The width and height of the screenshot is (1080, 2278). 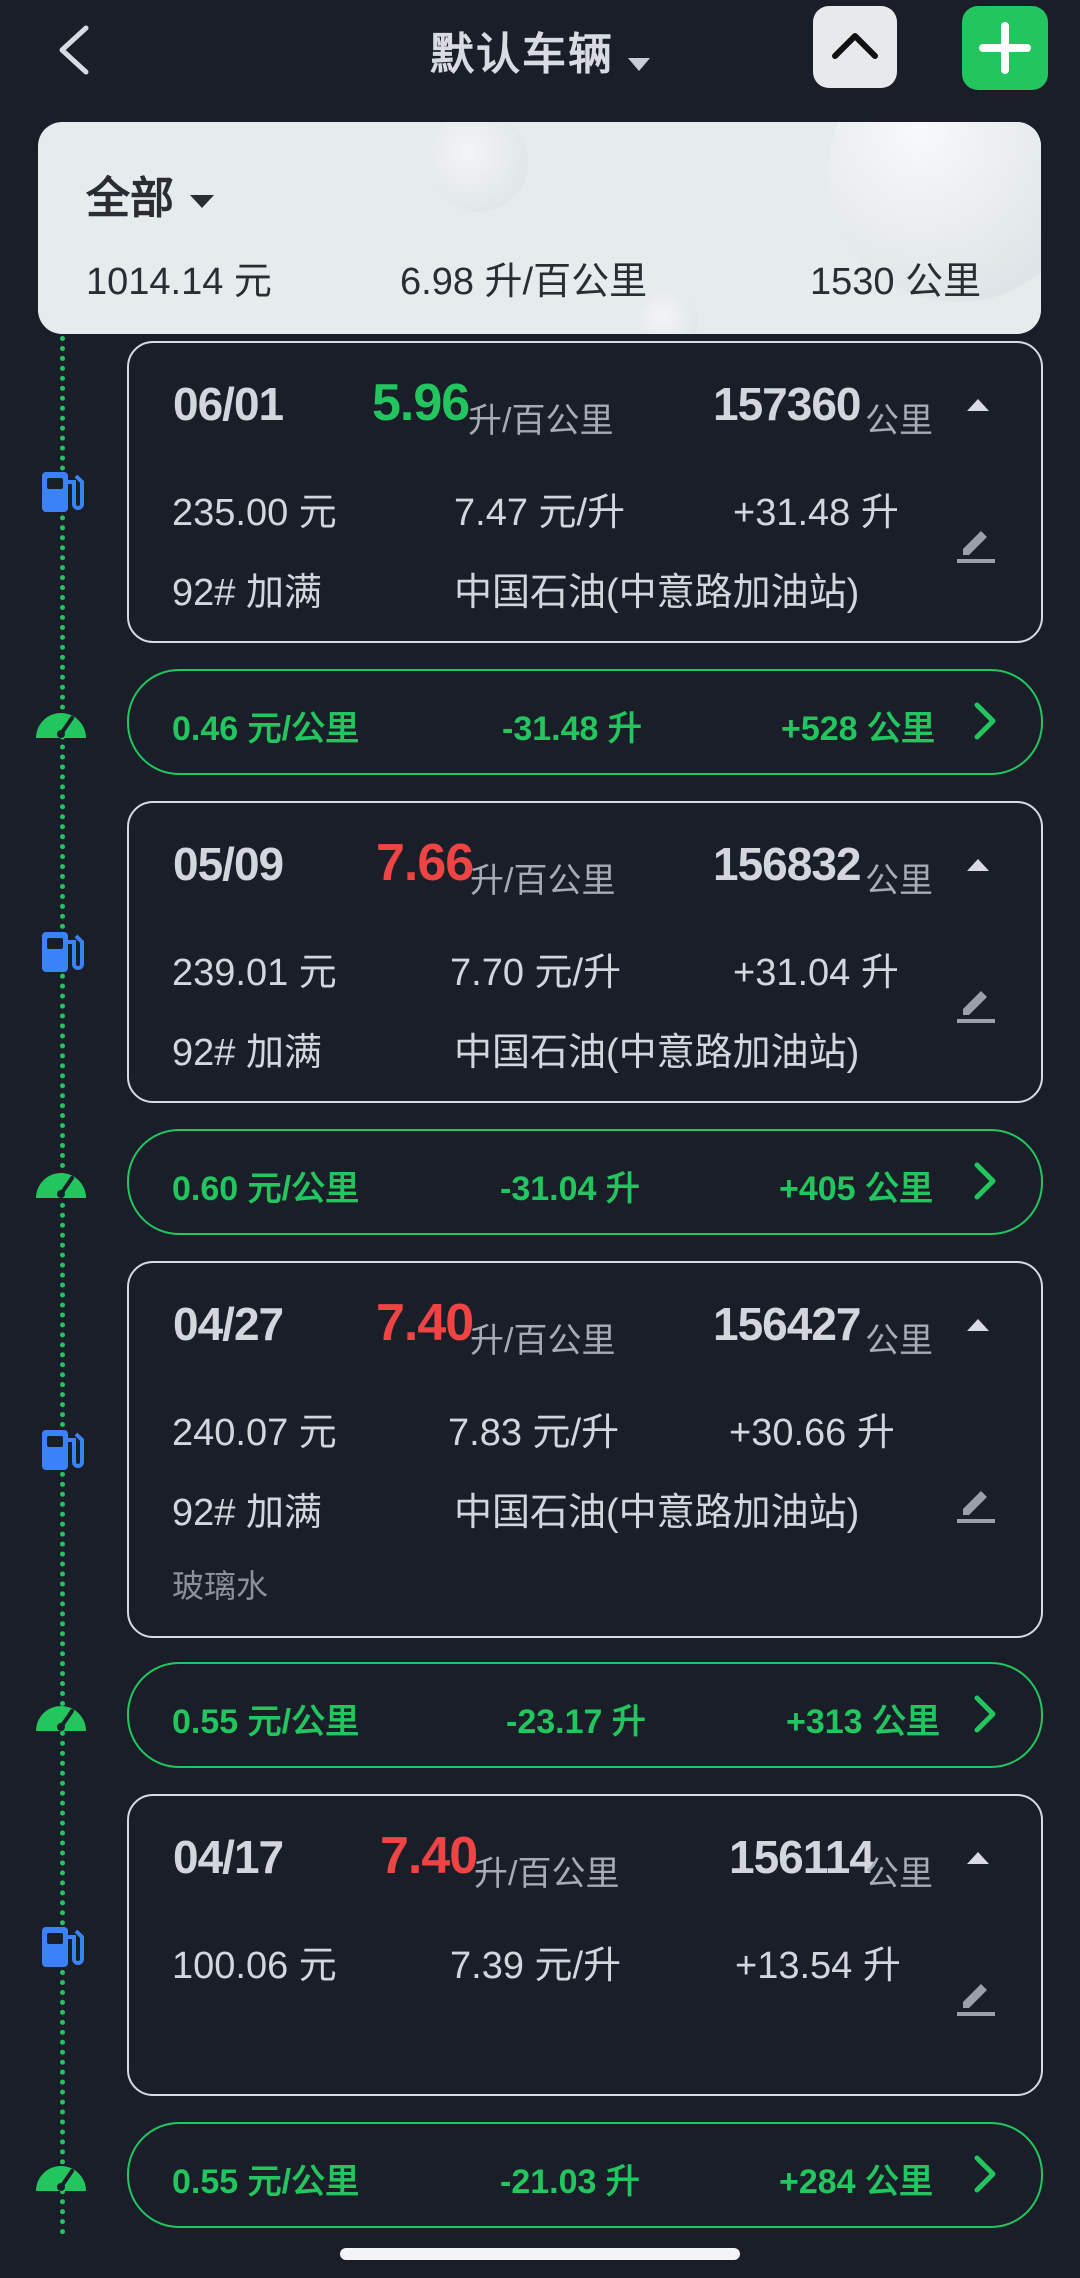 I want to click on filter-label: 全部, so click(x=130, y=198).